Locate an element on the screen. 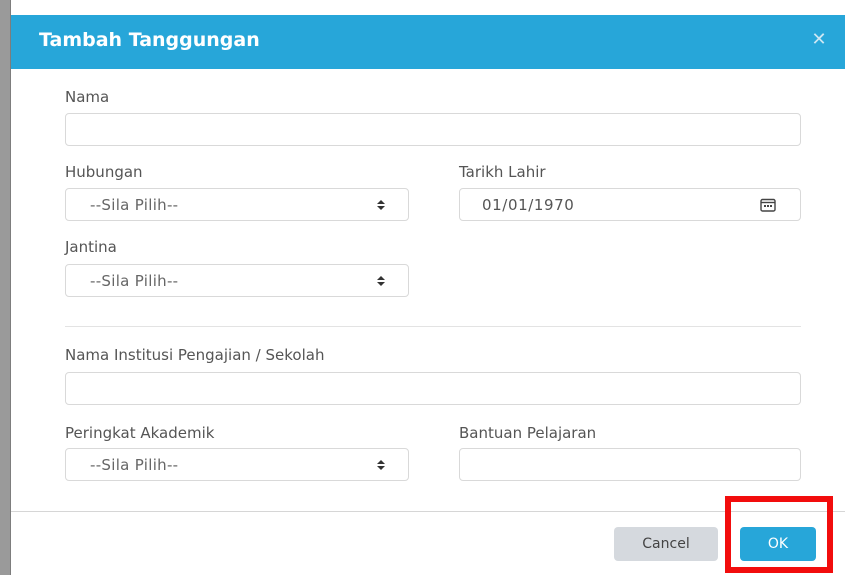  tarikh-lahir-label: Tarikh Lahir is located at coordinates (502, 172).